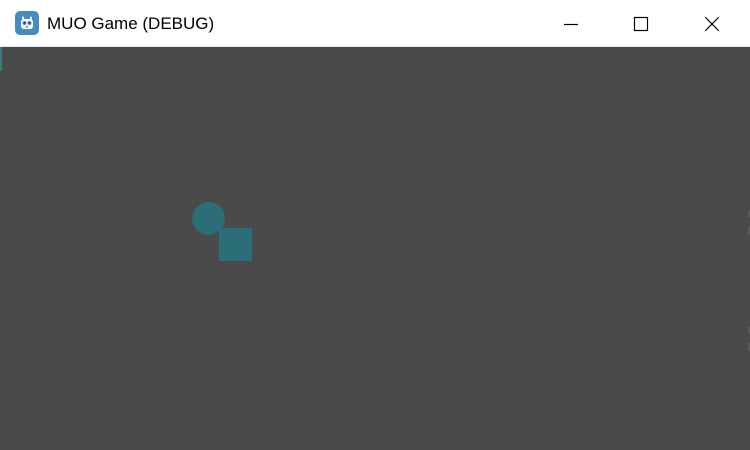 This screenshot has height=450, width=750. I want to click on title-bar: MUO Game (DEBUG), so click(375, 23).